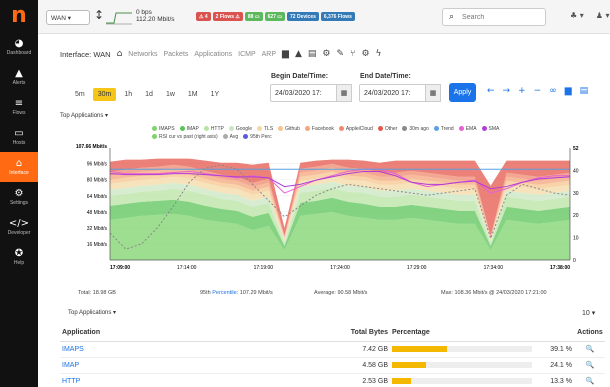 Image resolution: width=610 pixels, height=387 pixels. I want to click on sidebar-item-settings: ⚙ Settings, so click(19, 197).